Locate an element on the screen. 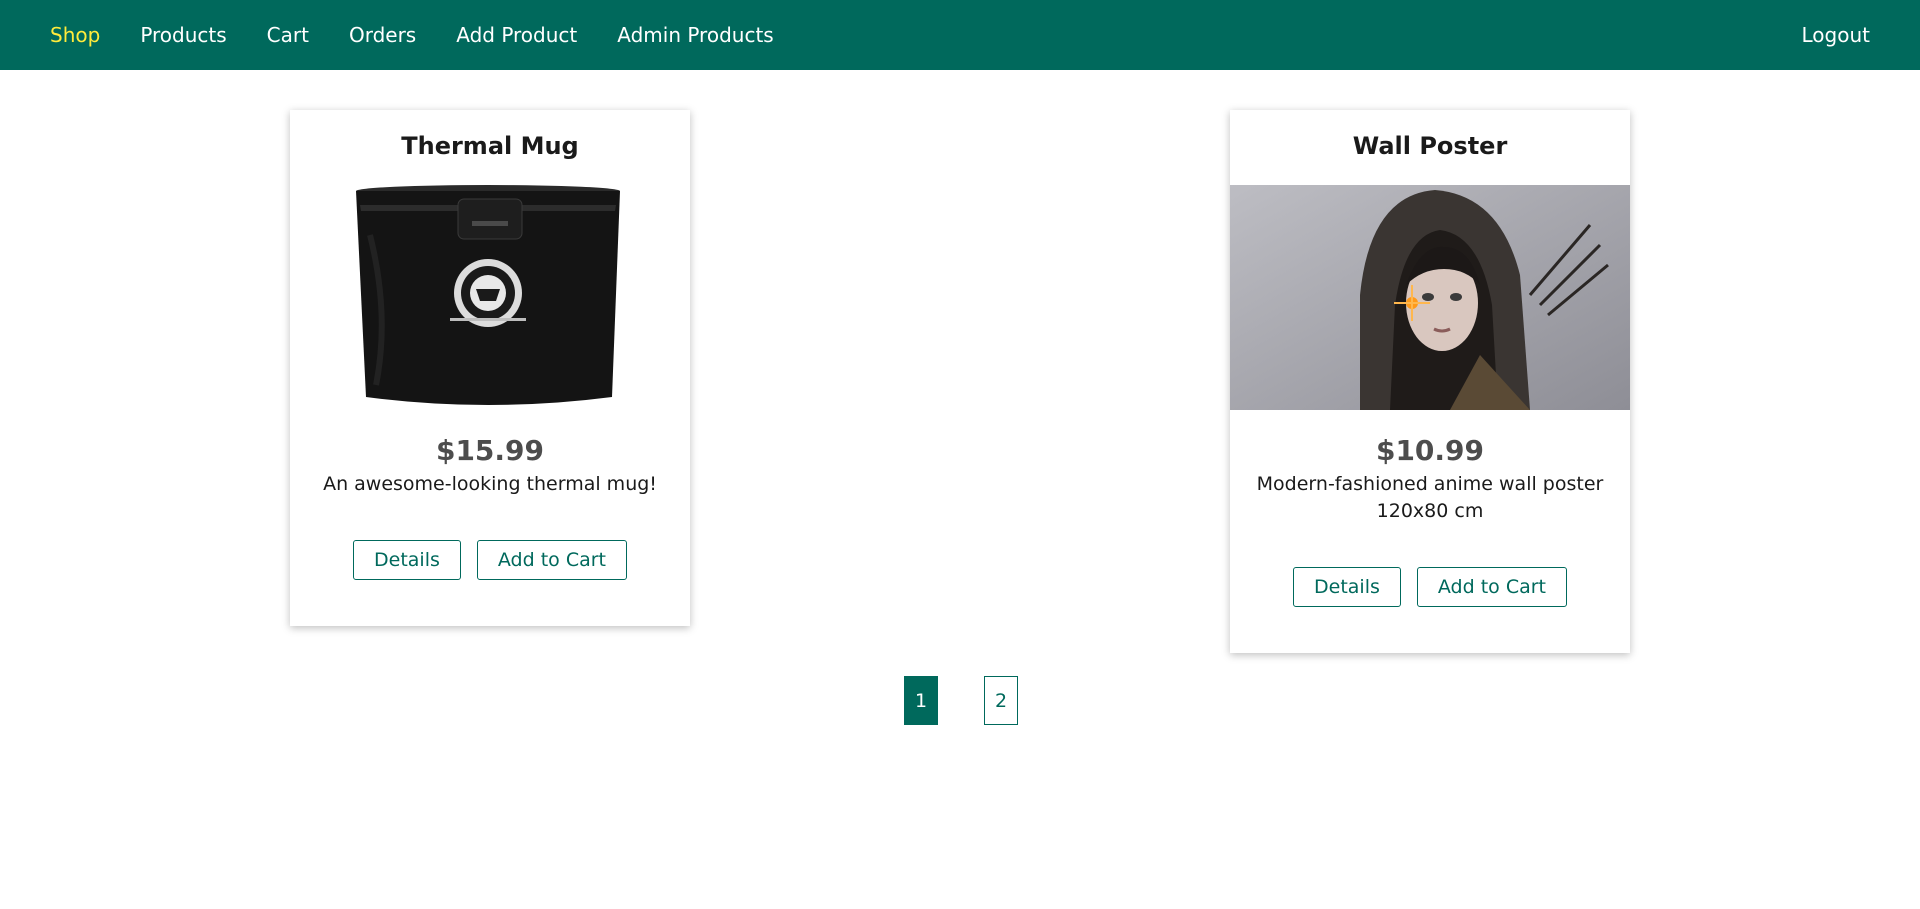 The width and height of the screenshot is (1920, 909). product-description: An awesome-looking thermal mug! is located at coordinates (490, 484).